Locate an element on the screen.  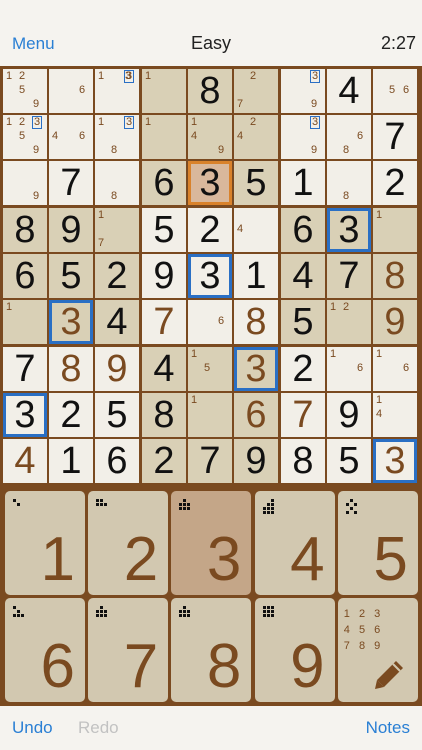
board-cell: 14 is located at coordinates (395, 415).